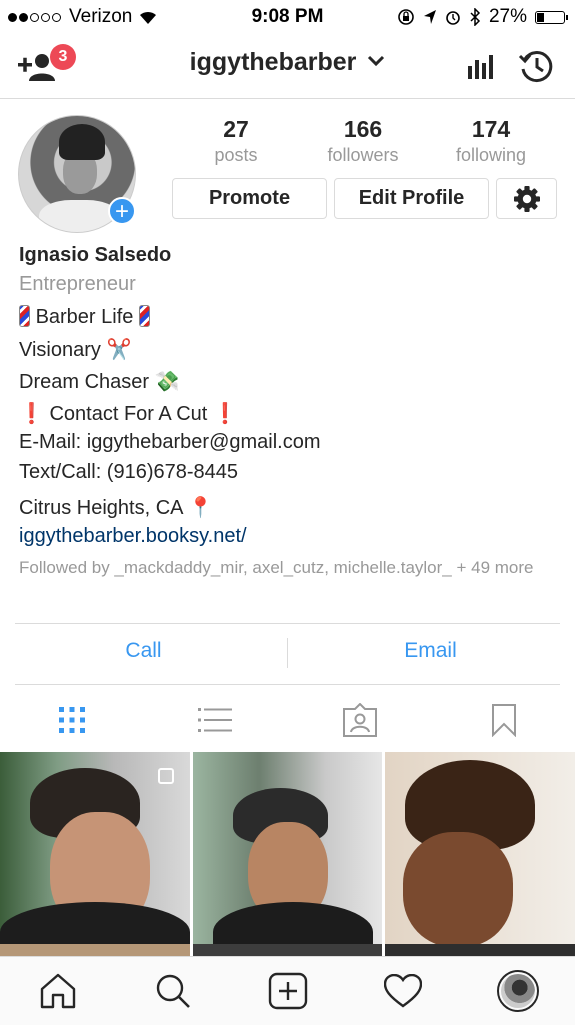 The image size is (575, 1025). Describe the element at coordinates (116, 508) in the screenshot. I see `bio-location: Citrus Heights, CA 📍` at that location.